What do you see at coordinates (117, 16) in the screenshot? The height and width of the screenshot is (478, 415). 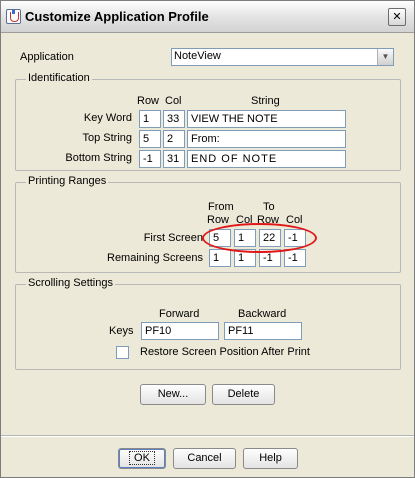 I see `window-title: Customize Application Profile` at bounding box center [117, 16].